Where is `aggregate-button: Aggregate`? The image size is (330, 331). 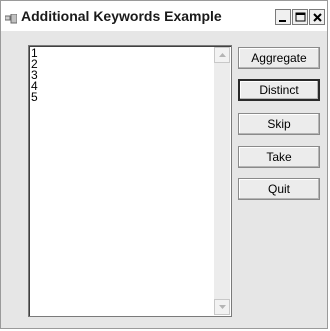
aggregate-button: Aggregate is located at coordinates (279, 58).